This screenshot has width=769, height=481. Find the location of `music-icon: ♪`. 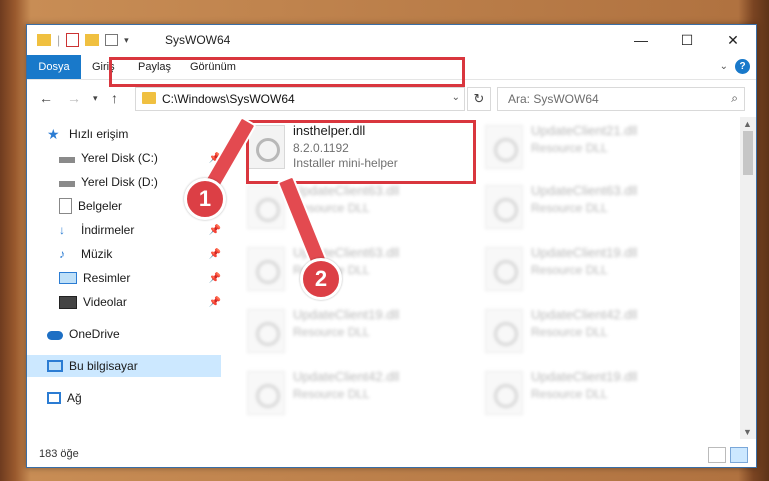

music-icon: ♪ is located at coordinates (62, 254).